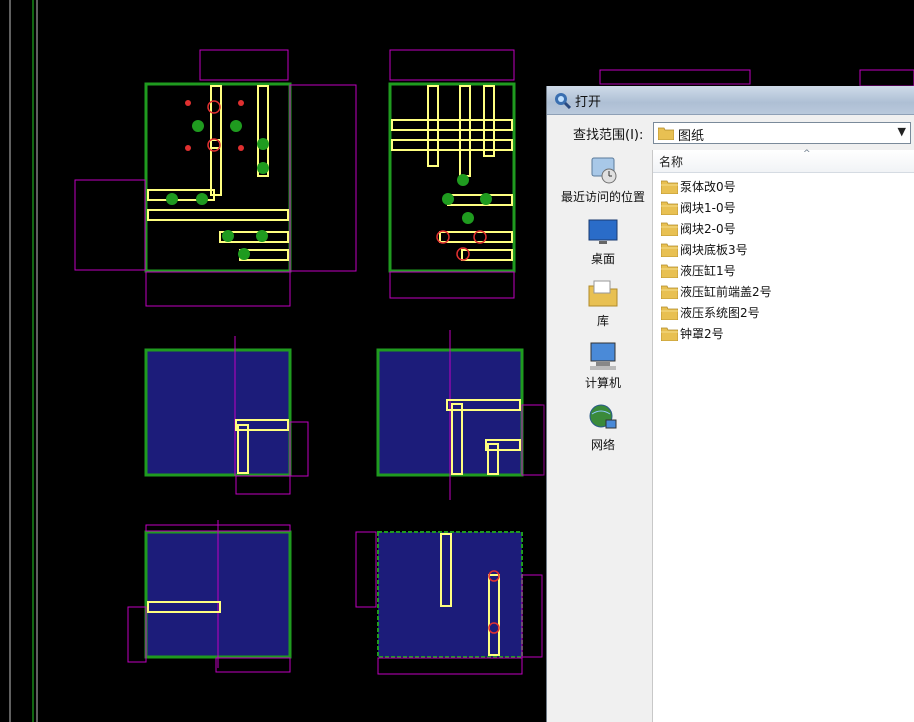 This screenshot has width=914, height=722. I want to click on file-name: 液压缸前端盖2号, so click(726, 292).